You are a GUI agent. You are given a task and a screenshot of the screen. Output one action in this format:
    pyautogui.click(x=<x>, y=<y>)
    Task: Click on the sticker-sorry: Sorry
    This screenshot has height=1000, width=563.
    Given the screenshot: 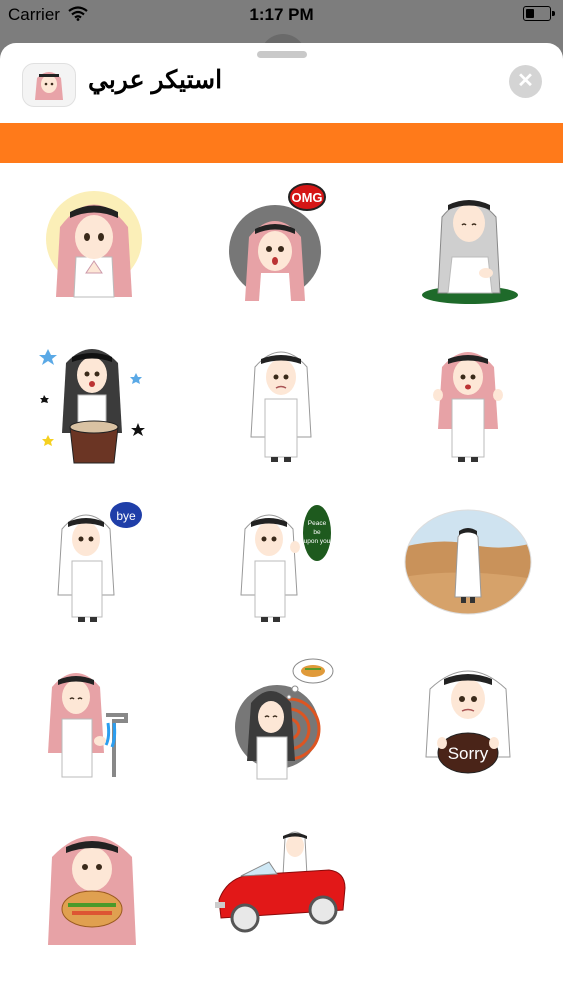 What is the action you would take?
    pyautogui.click(x=467, y=722)
    